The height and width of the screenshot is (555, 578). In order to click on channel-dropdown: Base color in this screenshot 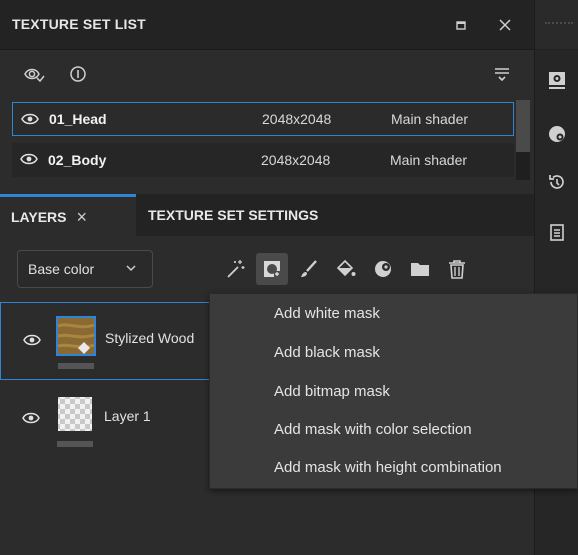, I will do `click(85, 269)`.